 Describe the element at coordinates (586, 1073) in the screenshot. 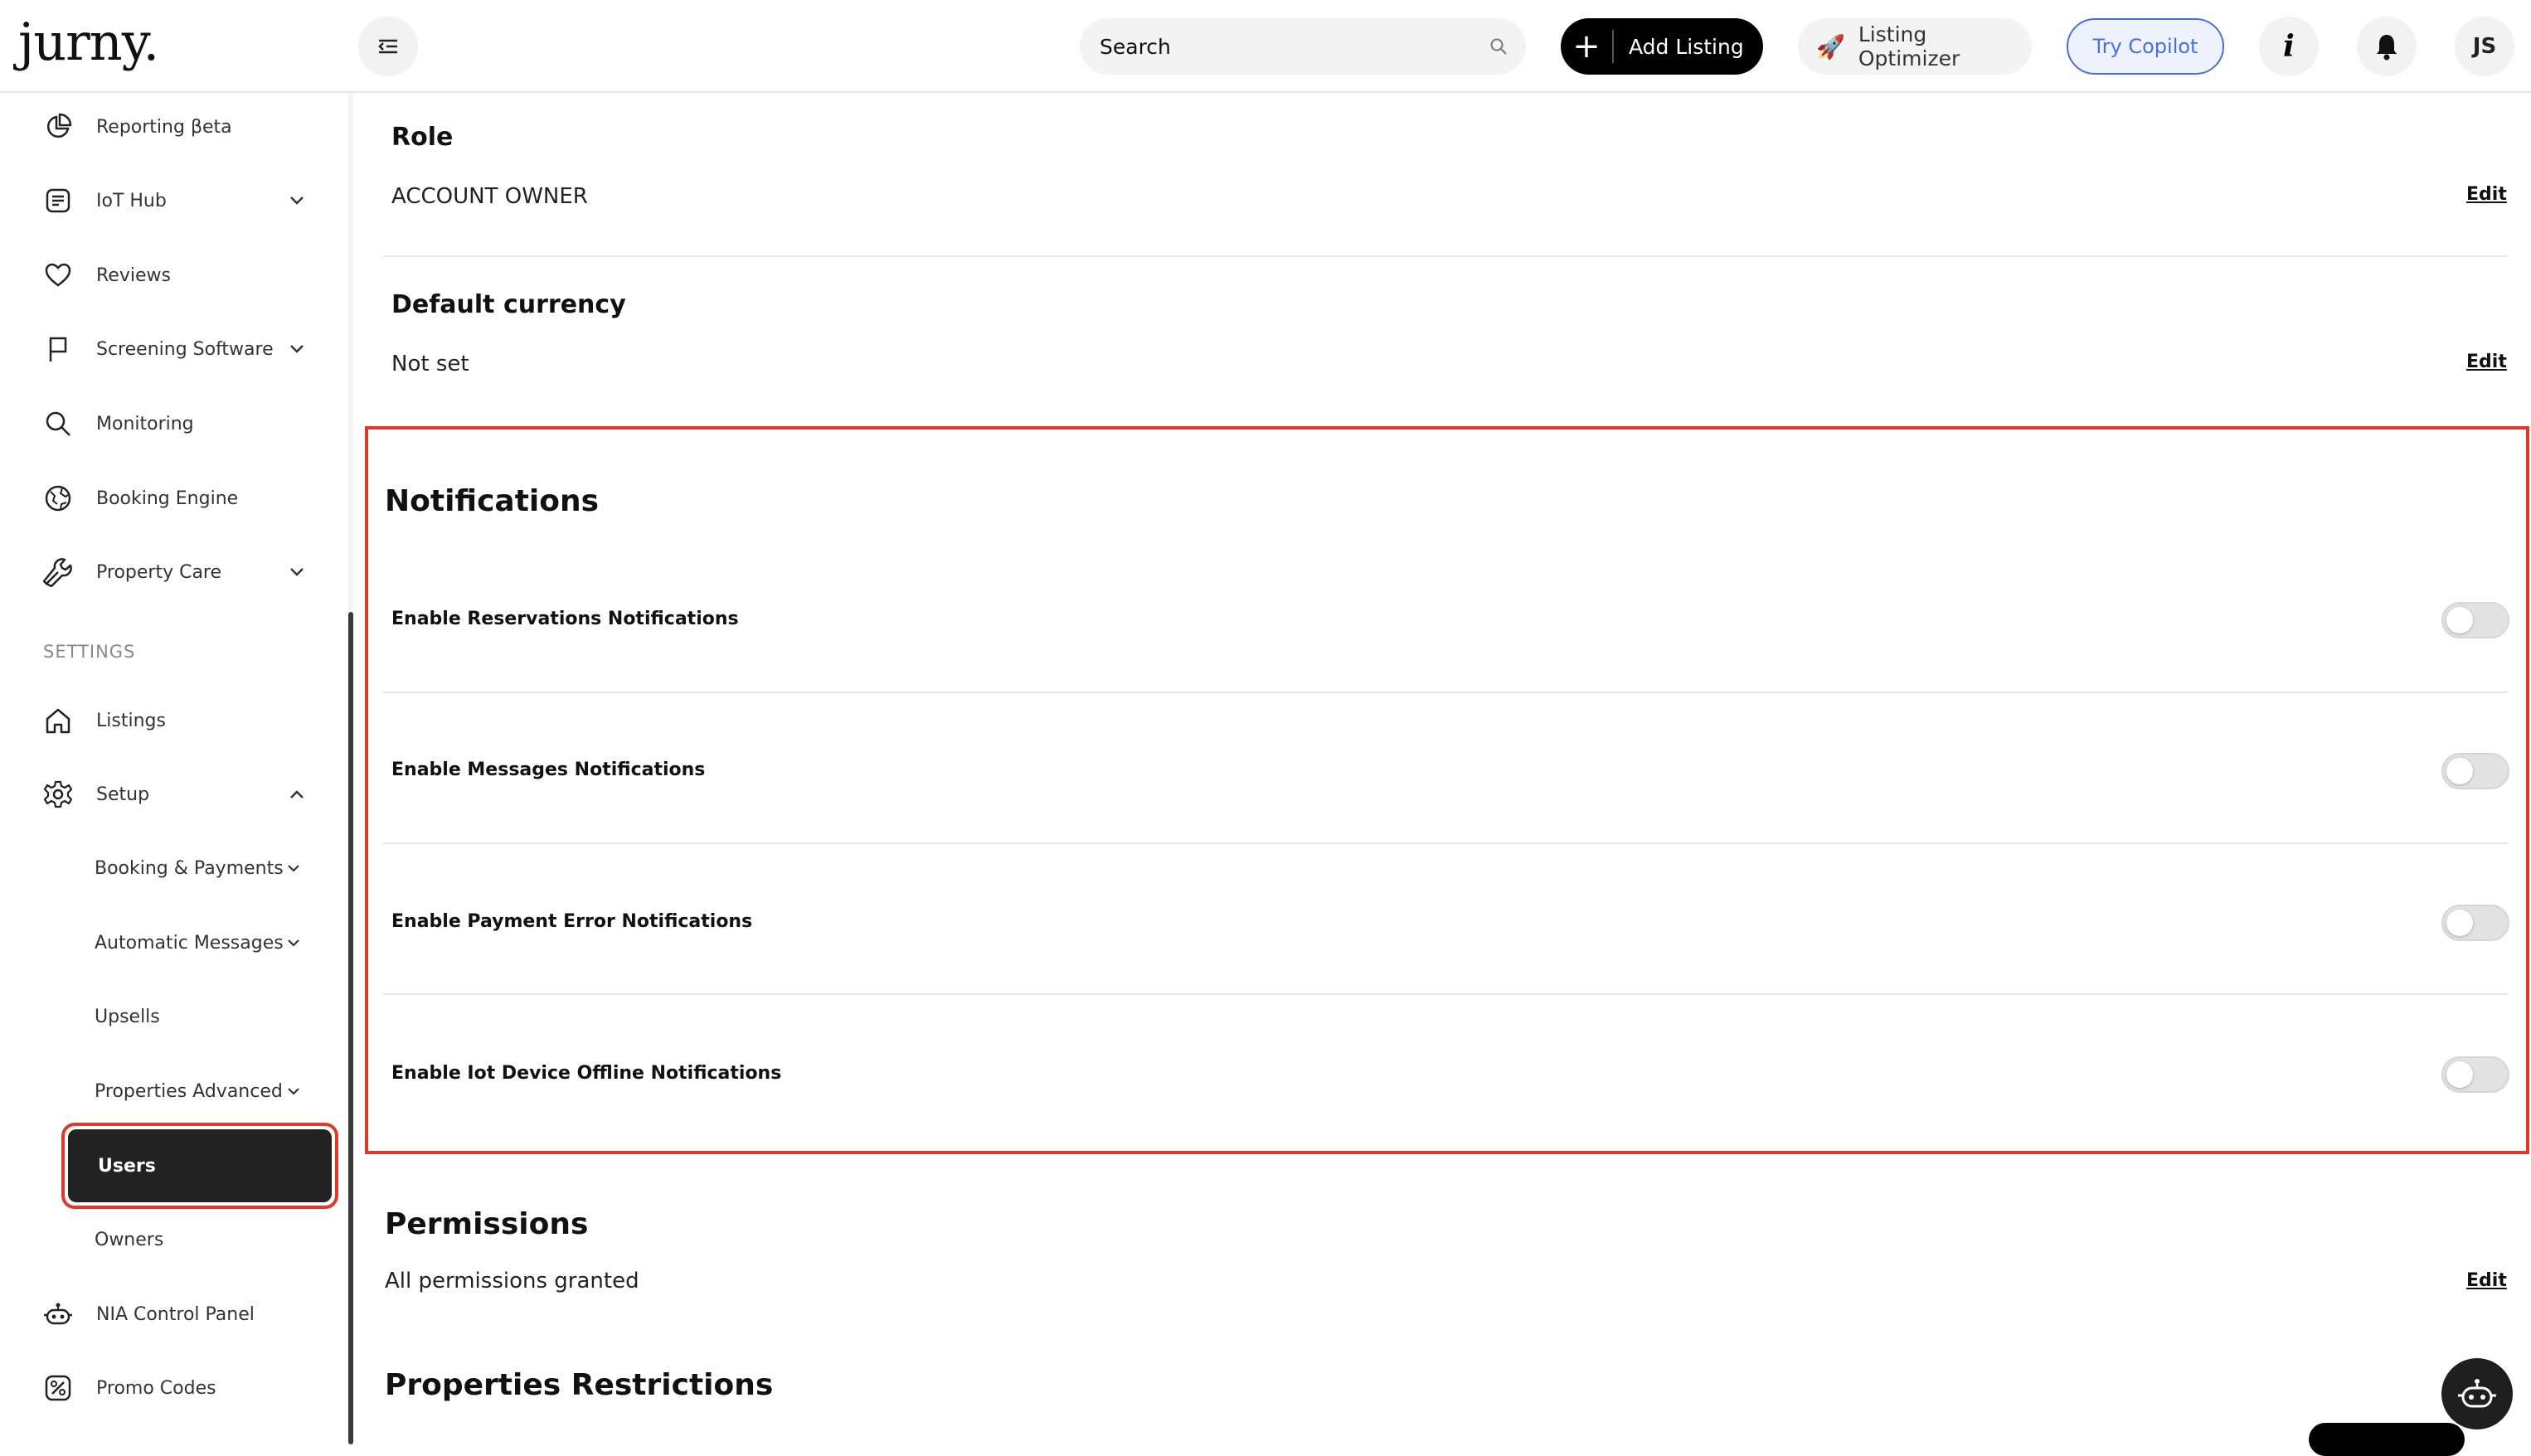

I see `iot-device-offline-notifications-label: Enable Iot Device Offline Notifications` at that location.